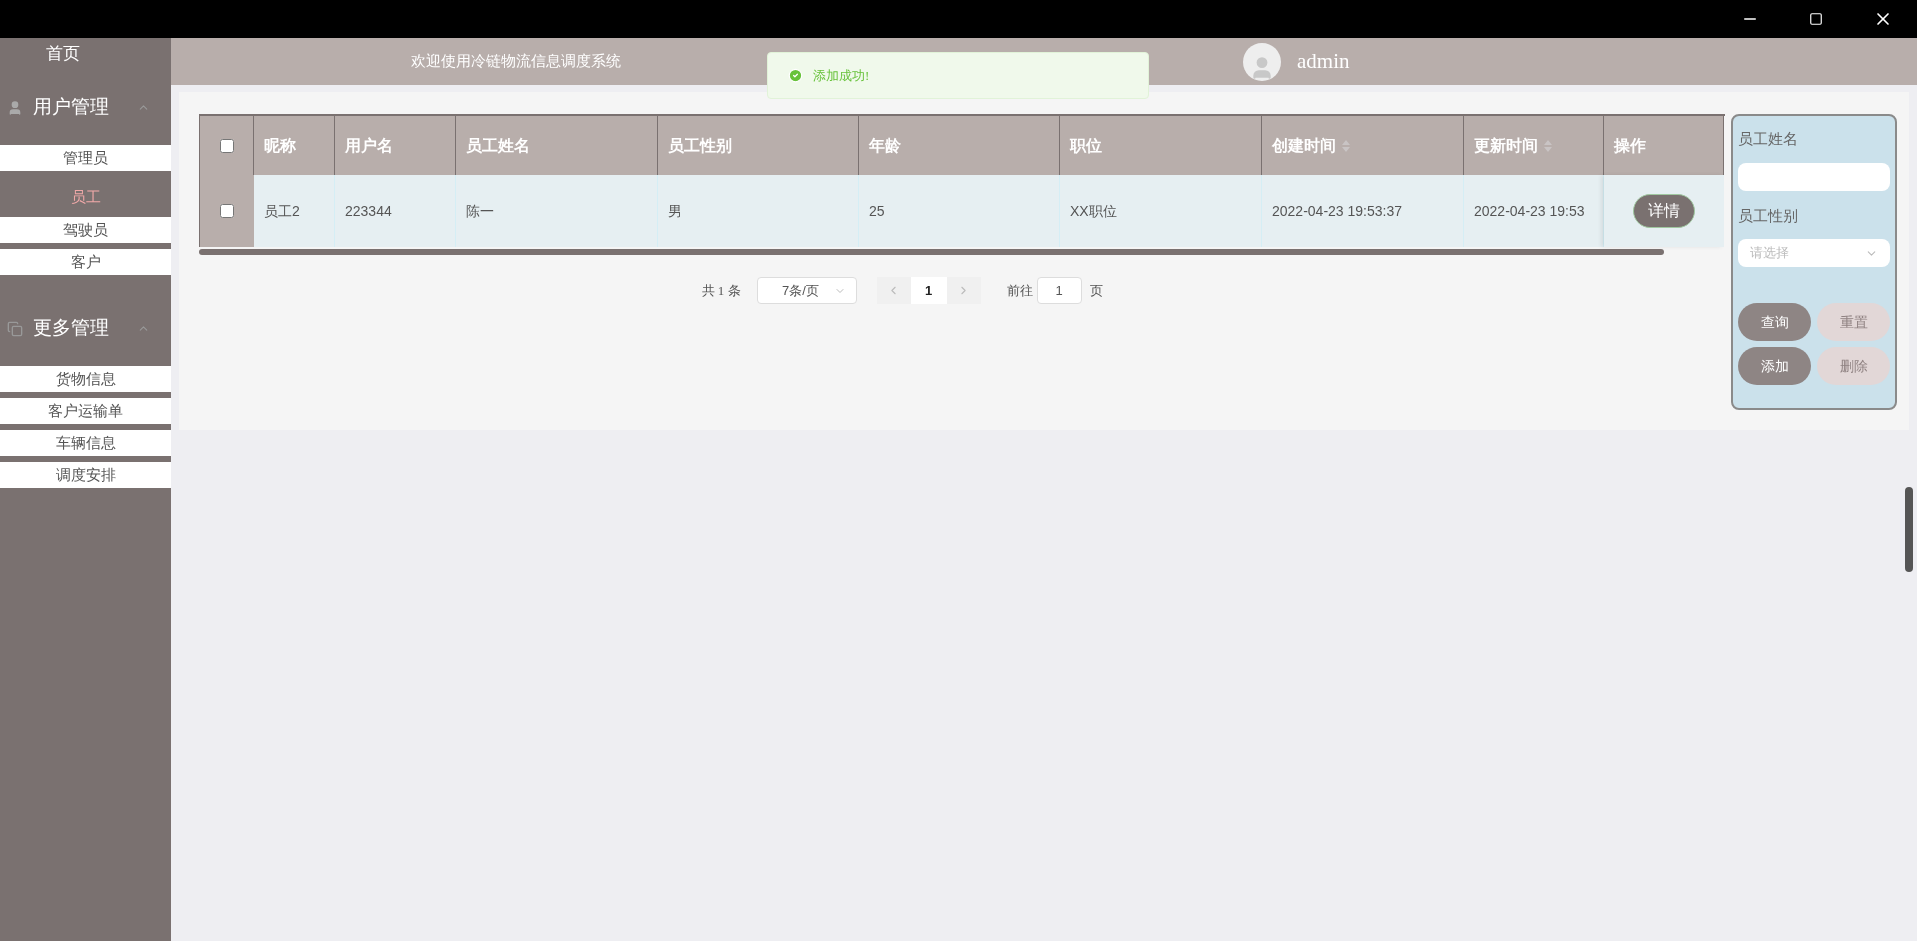 The height and width of the screenshot is (941, 1917). Describe the element at coordinates (721, 290) in the screenshot. I see `total-count: 共 1 条` at that location.